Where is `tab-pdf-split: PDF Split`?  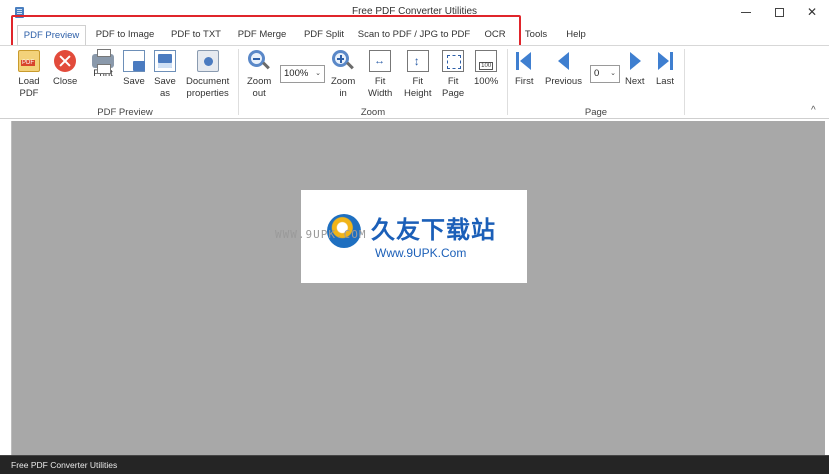 tab-pdf-split: PDF Split is located at coordinates (324, 35).